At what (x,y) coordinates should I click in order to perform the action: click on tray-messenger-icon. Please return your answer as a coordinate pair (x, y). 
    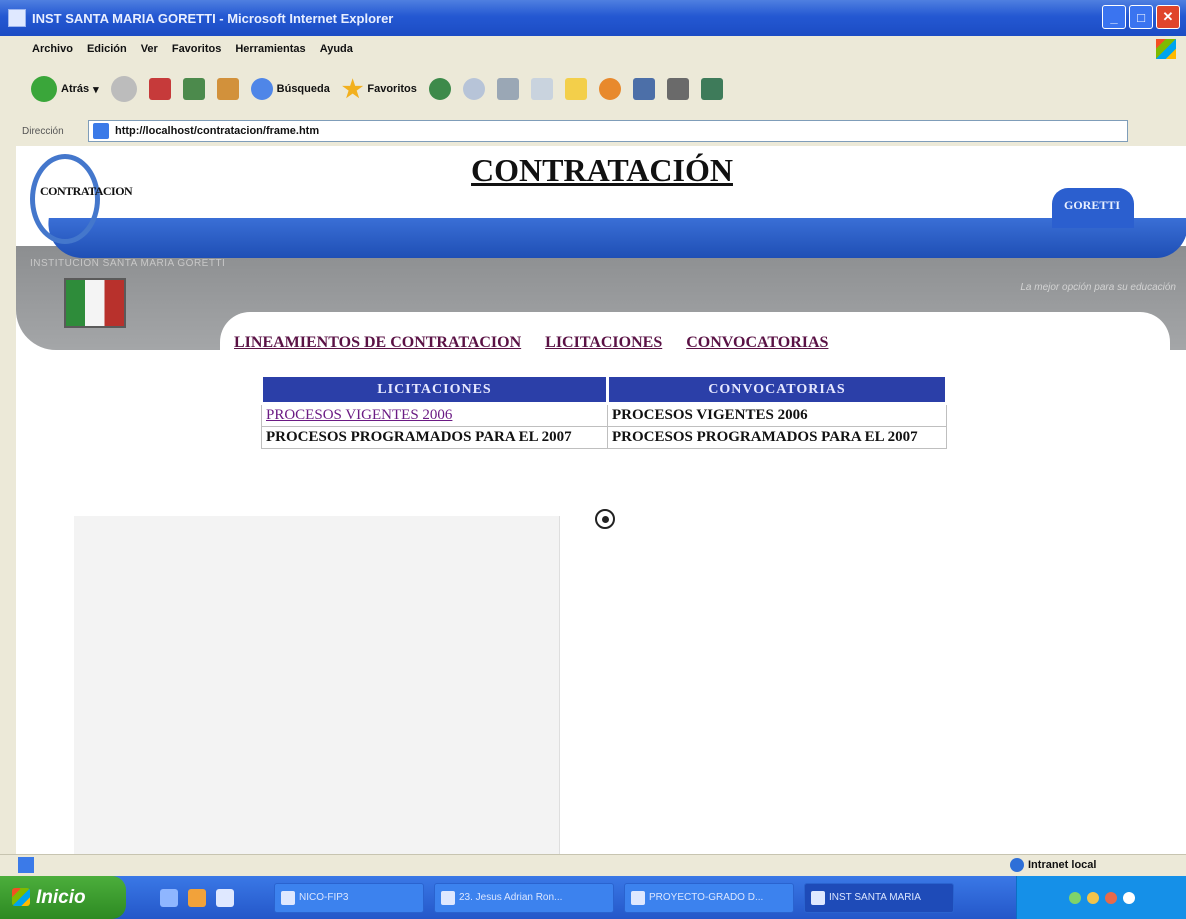
    Looking at the image, I should click on (1110, 897).